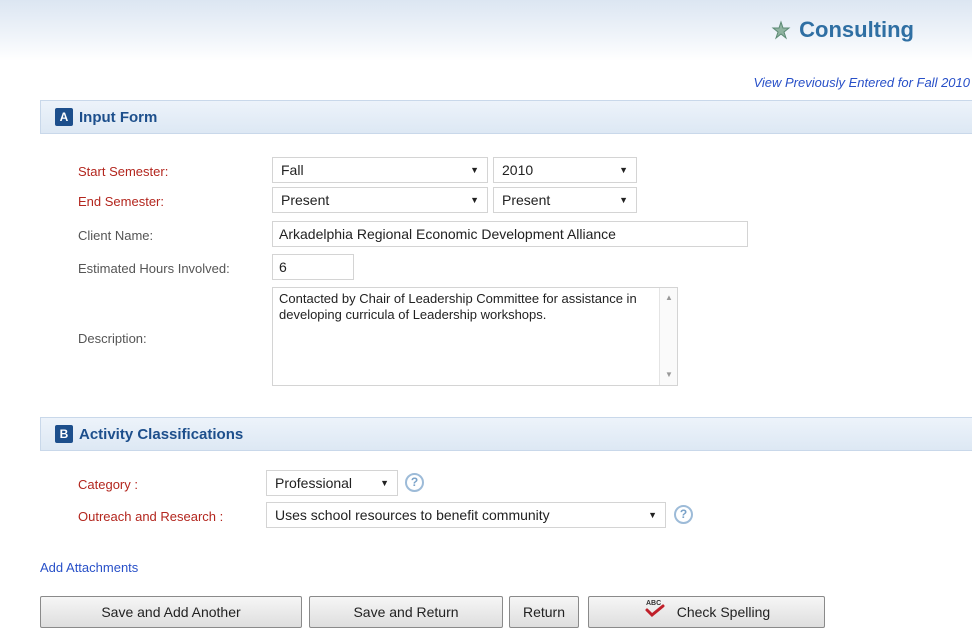 Image resolution: width=972 pixels, height=634 pixels. Describe the element at coordinates (89, 567) in the screenshot. I see `add-attachments-link: Add Attachments` at that location.